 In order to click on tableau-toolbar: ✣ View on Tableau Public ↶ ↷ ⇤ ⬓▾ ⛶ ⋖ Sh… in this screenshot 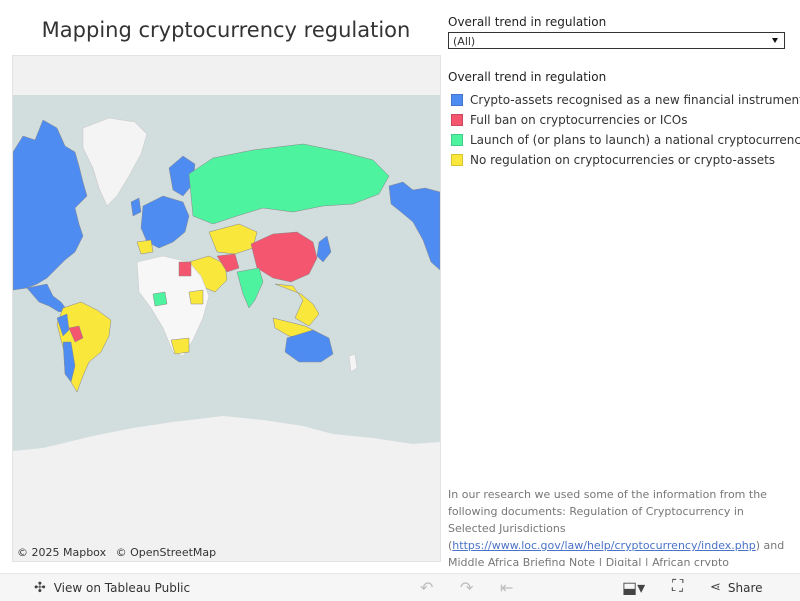, I will do `click(400, 587)`.